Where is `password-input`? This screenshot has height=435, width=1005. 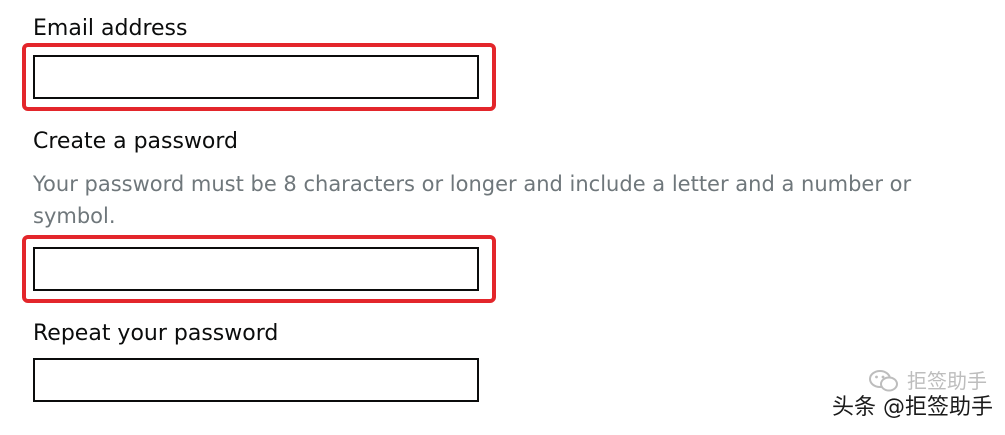
password-input is located at coordinates (256, 269).